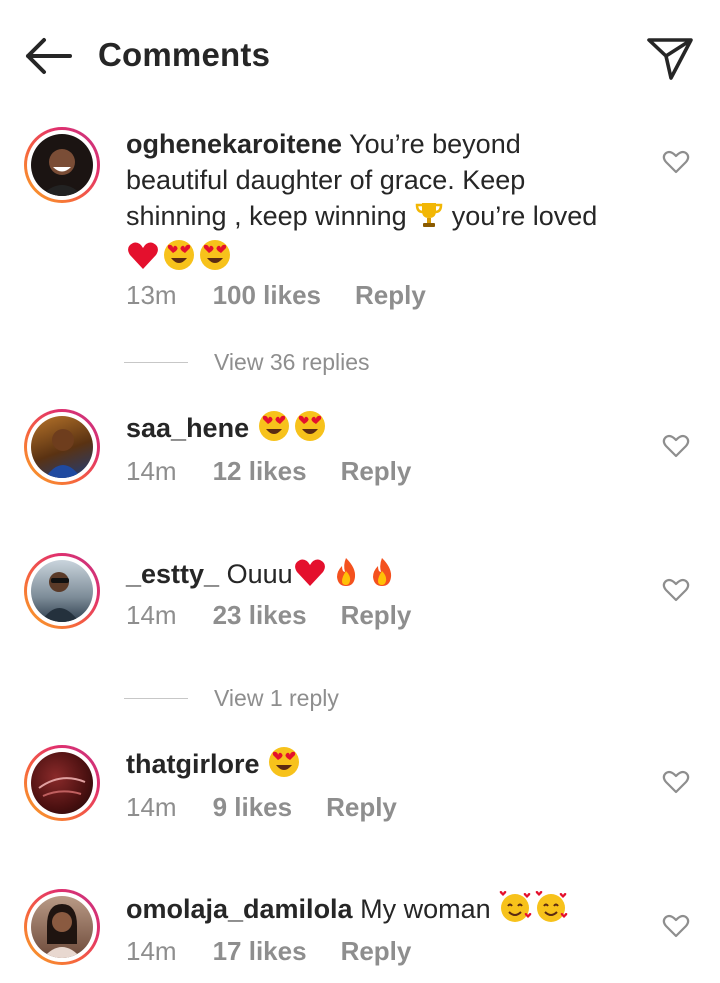 Image resolution: width=720 pixels, height=983 pixels. What do you see at coordinates (172, 574) in the screenshot?
I see `comment-username: _estty_` at bounding box center [172, 574].